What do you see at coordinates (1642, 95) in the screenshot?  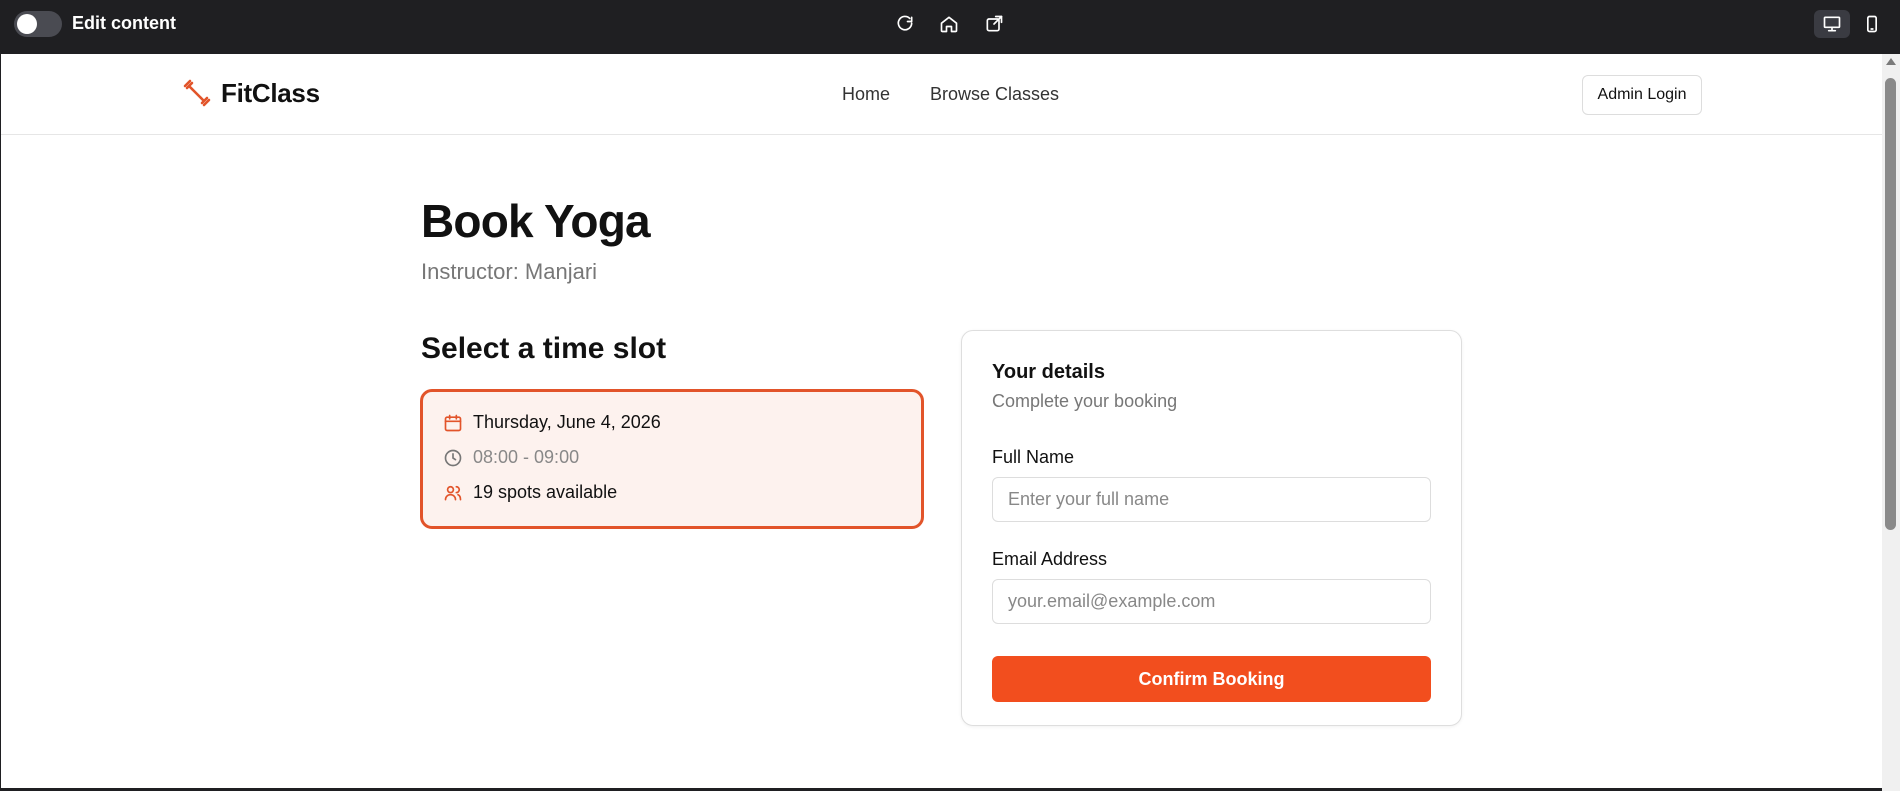 I see `admin-login-button: Admin Login` at bounding box center [1642, 95].